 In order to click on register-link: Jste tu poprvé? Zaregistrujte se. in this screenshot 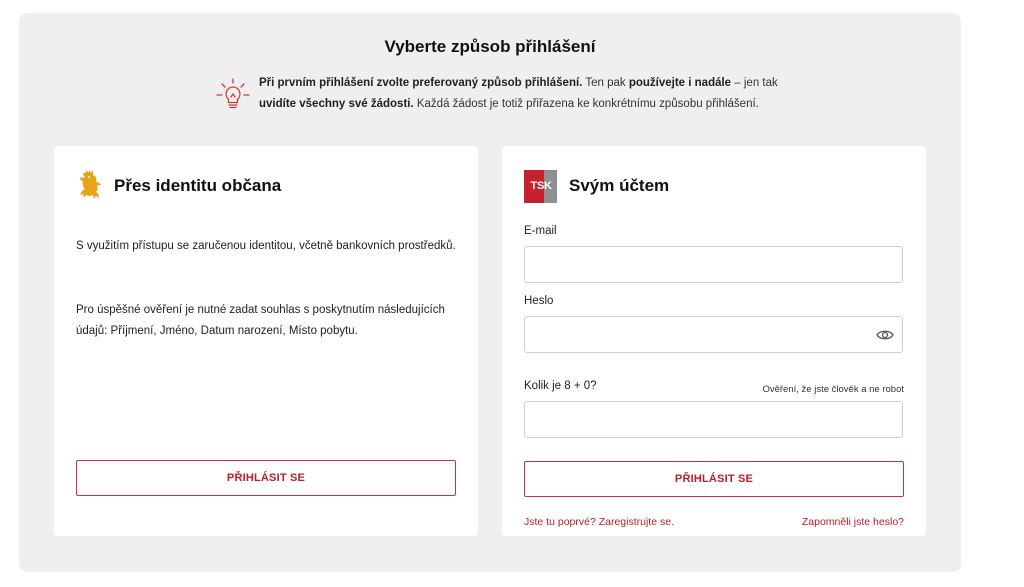, I will do `click(599, 522)`.